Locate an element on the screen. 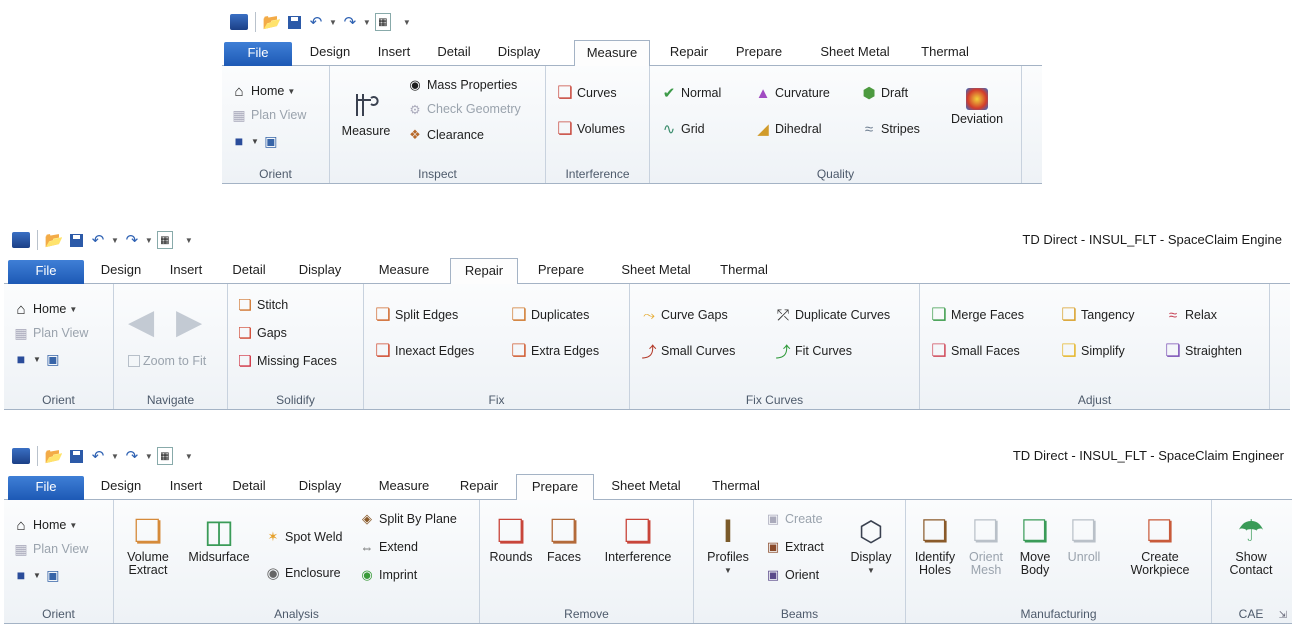  small-curves-button: ⤴ Small Curves is located at coordinates (687, 351).